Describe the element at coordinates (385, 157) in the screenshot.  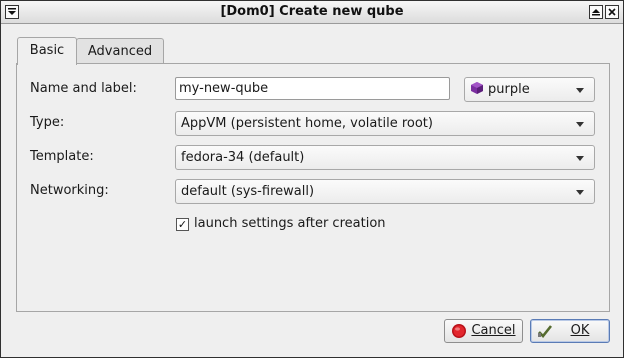
I see `template-select: fedora-34 (default)` at that location.